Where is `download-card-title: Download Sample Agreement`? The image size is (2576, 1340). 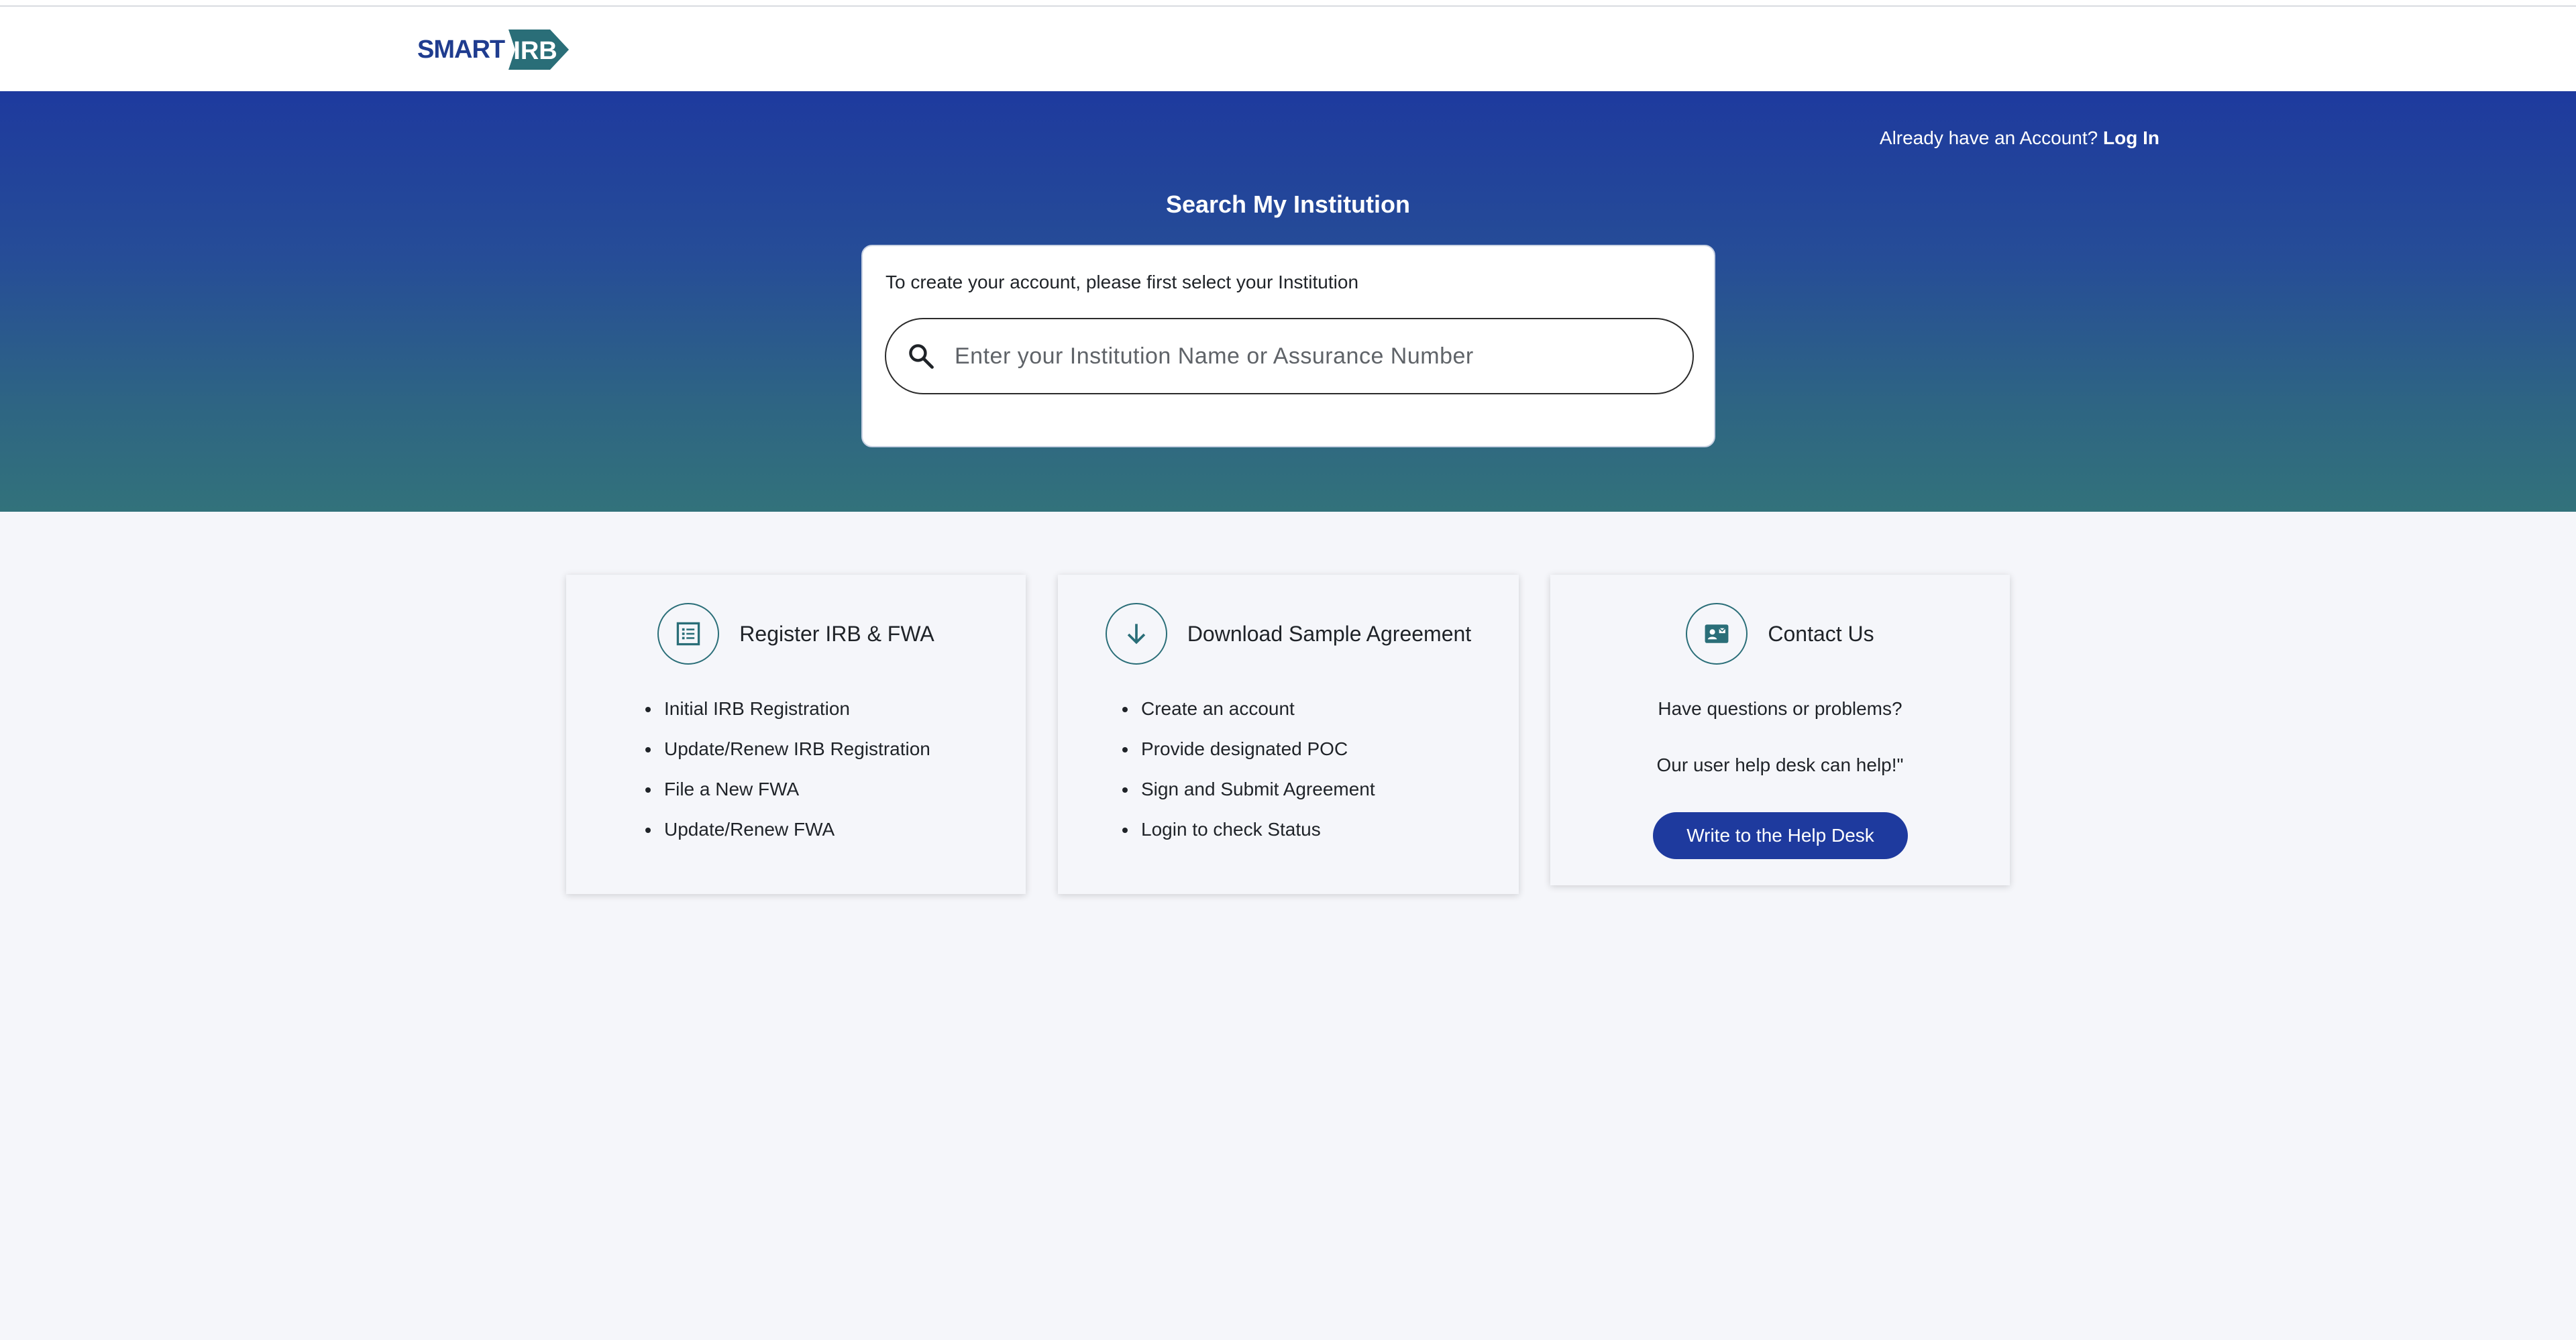
download-card-title: Download Sample Agreement is located at coordinates (1329, 634).